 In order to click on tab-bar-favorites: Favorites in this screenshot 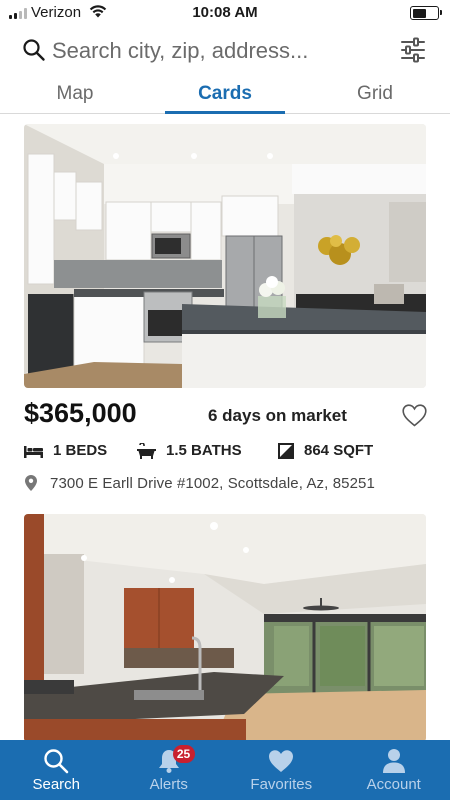, I will do `click(281, 770)`.